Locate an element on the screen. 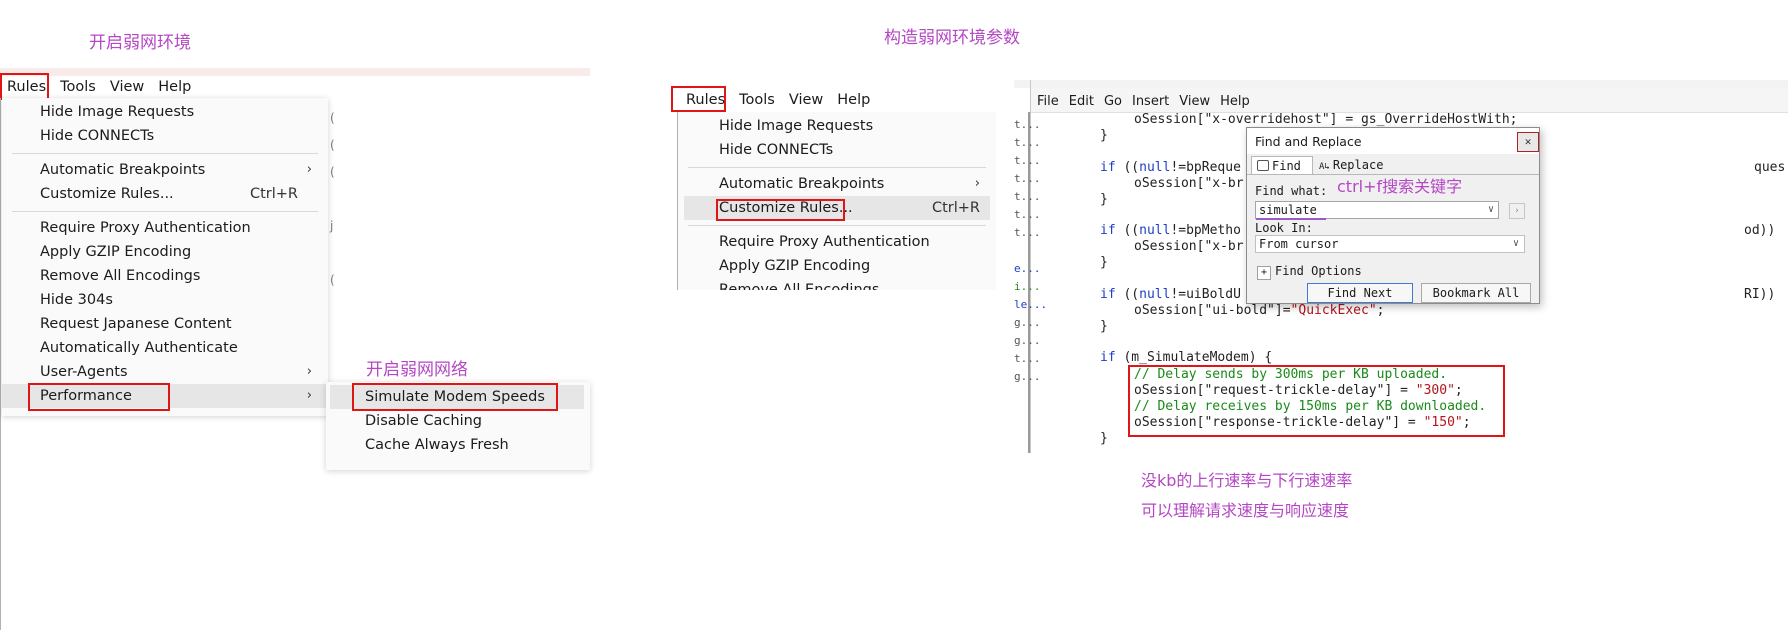 This screenshot has width=1788, height=630. highlight-rules-left is located at coordinates (24, 86).